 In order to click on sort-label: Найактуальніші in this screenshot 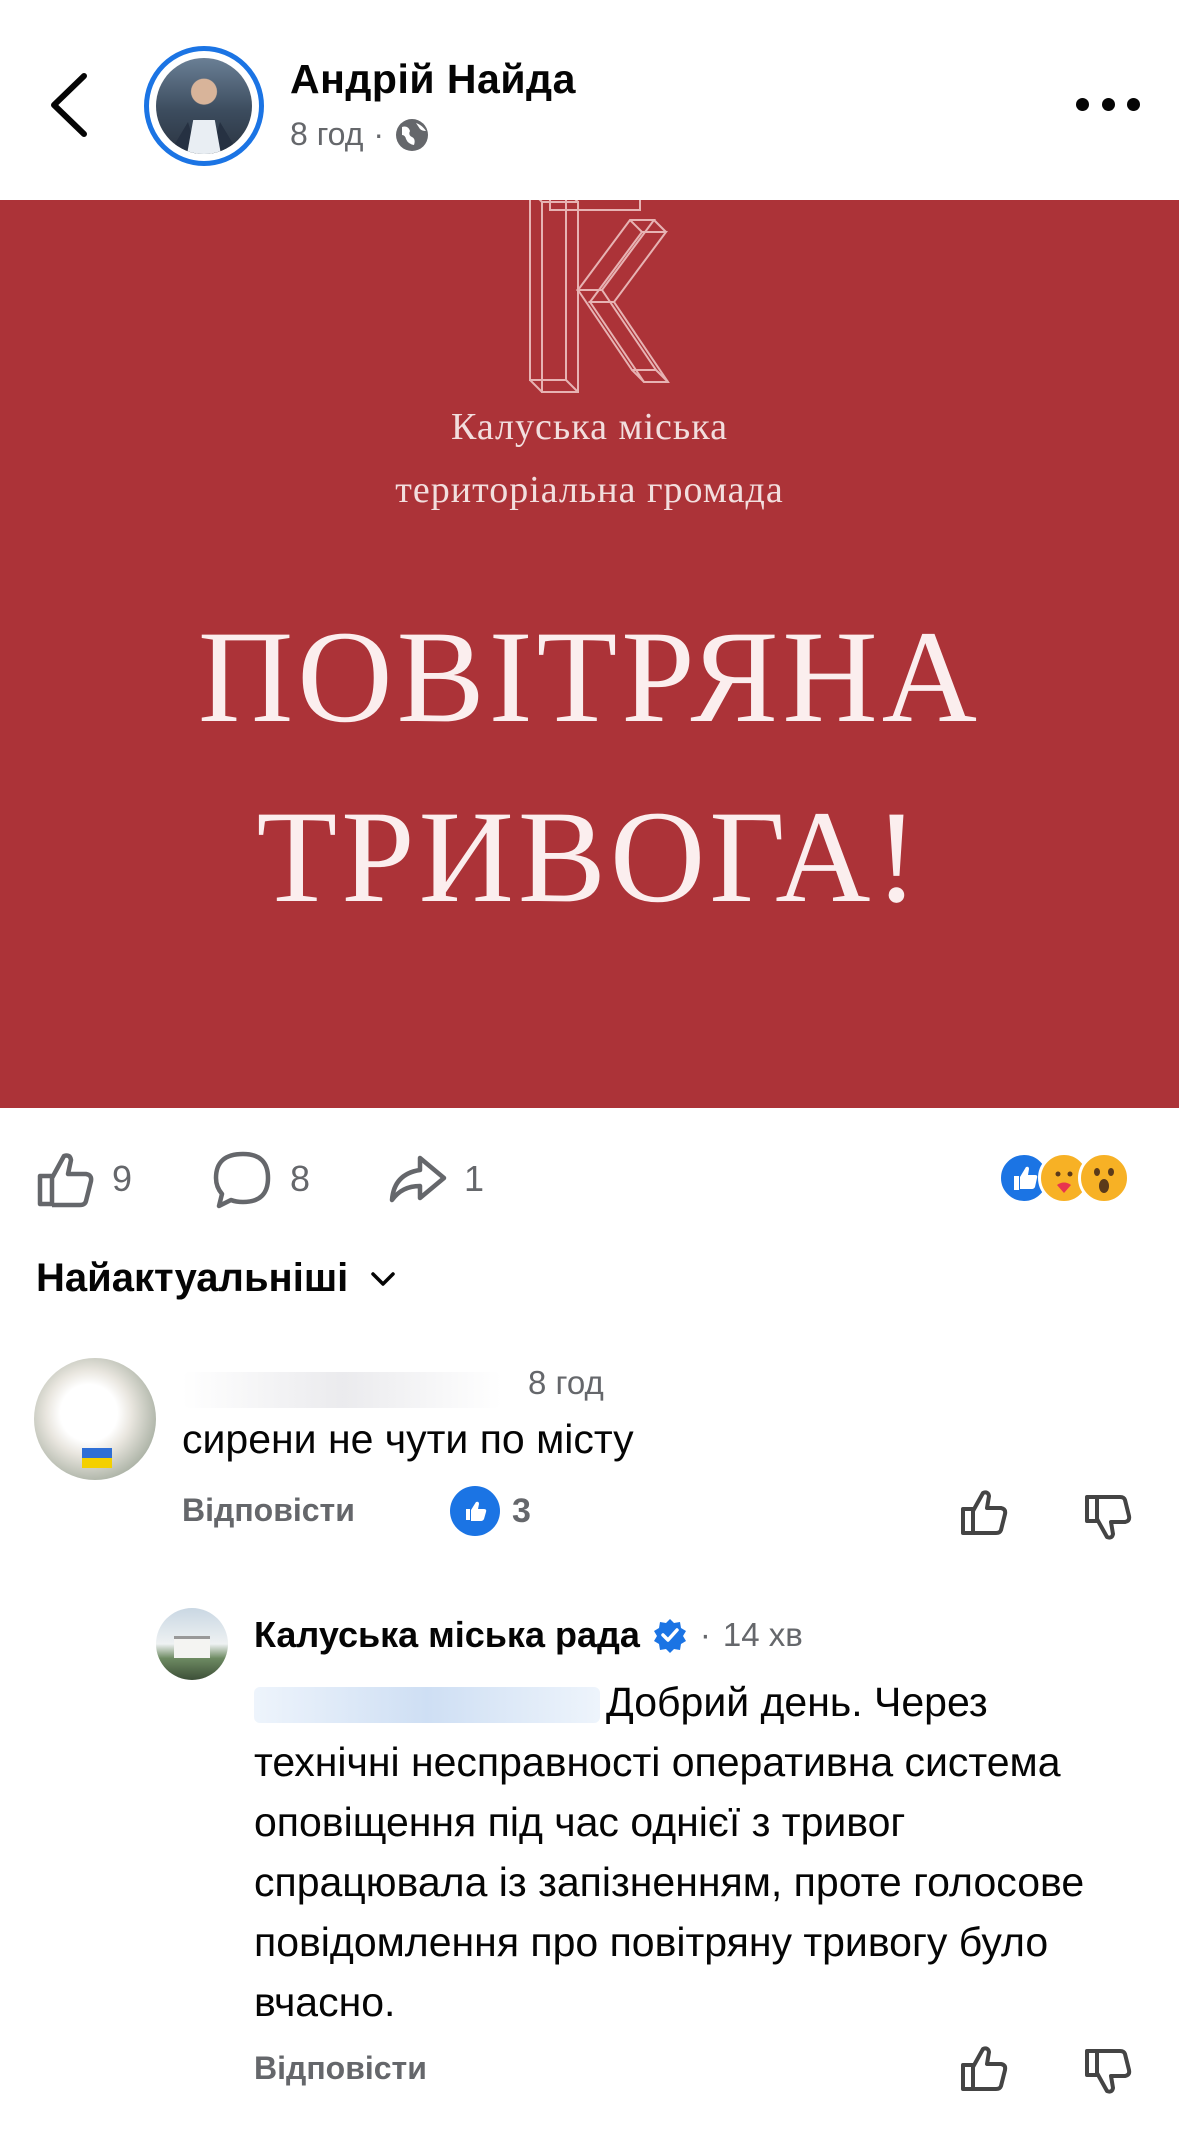, I will do `click(192, 1278)`.